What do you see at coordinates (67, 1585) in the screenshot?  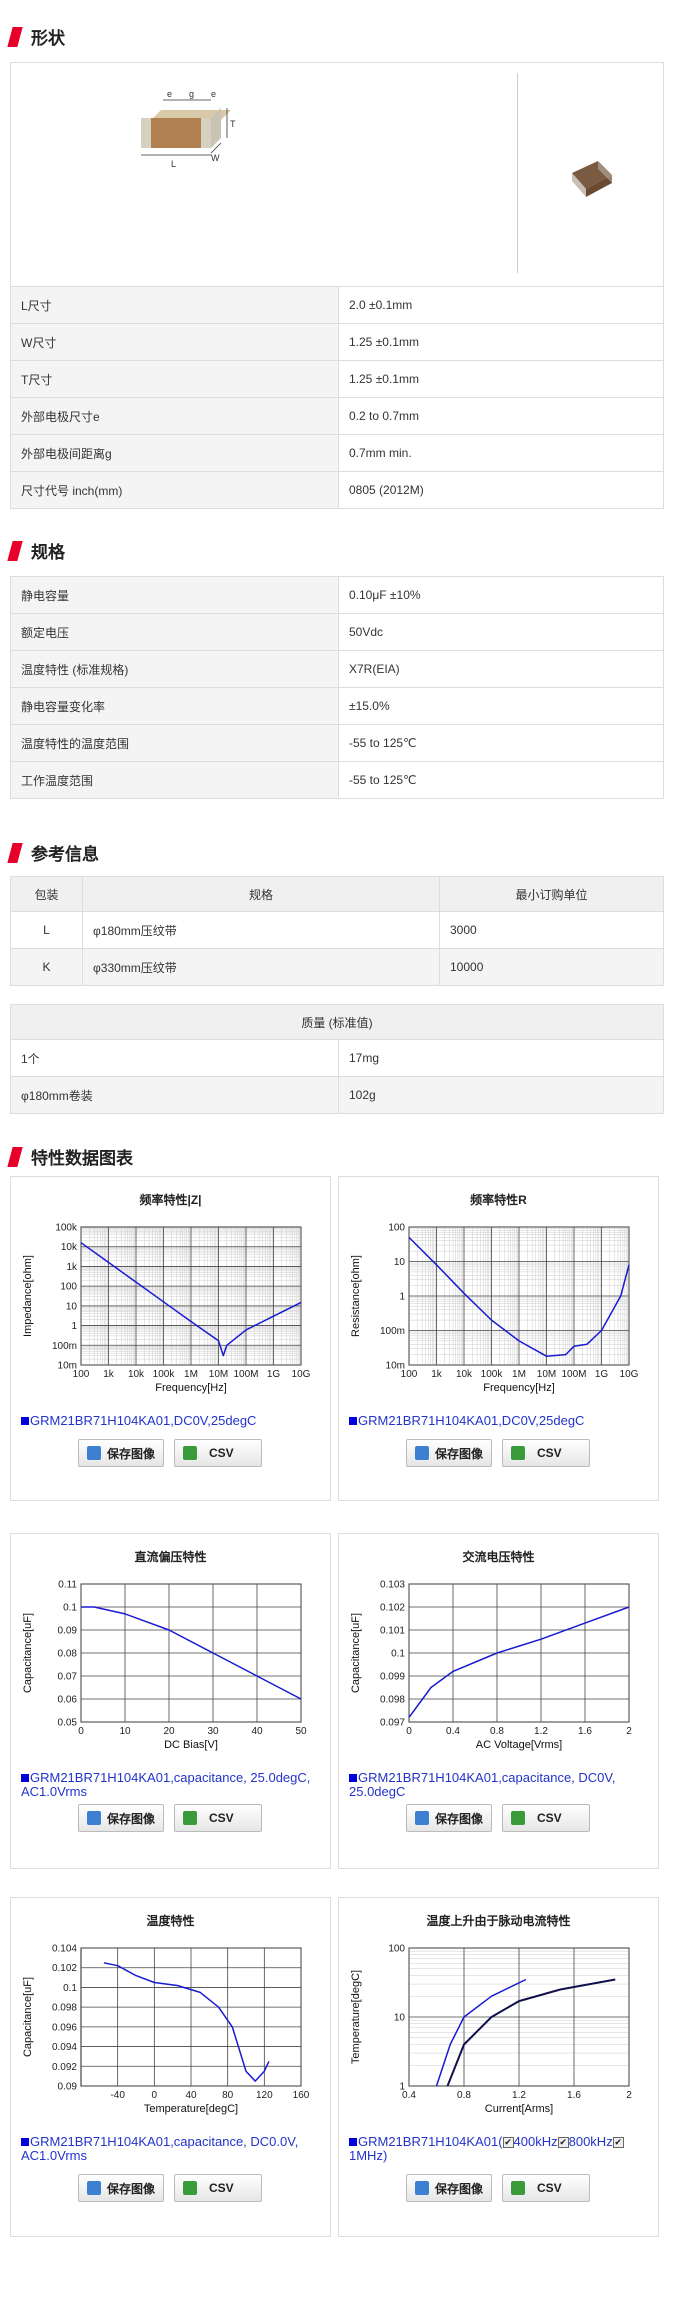 I see `y-tick-label: 0.11` at bounding box center [67, 1585].